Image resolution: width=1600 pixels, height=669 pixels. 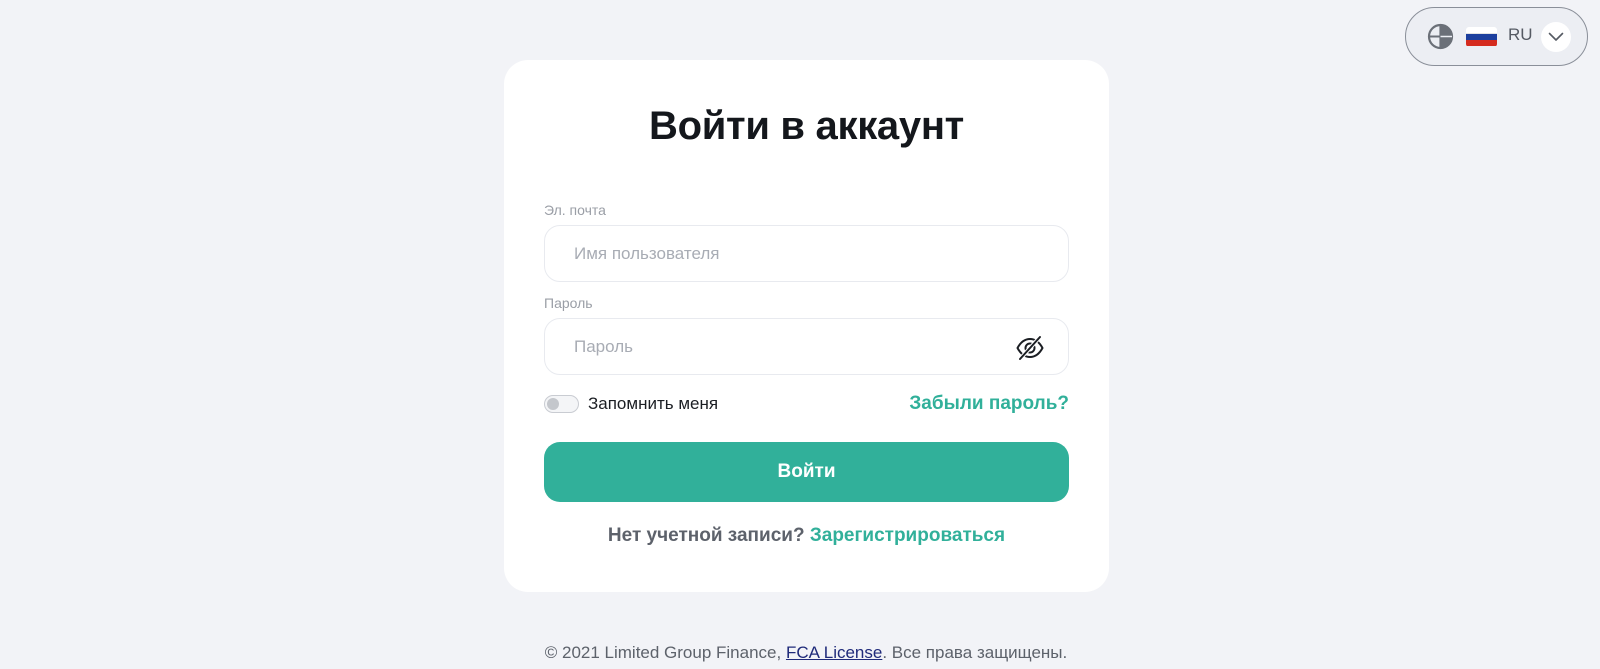 I want to click on no-account-text: Нет учетной записи?, so click(x=708, y=535).